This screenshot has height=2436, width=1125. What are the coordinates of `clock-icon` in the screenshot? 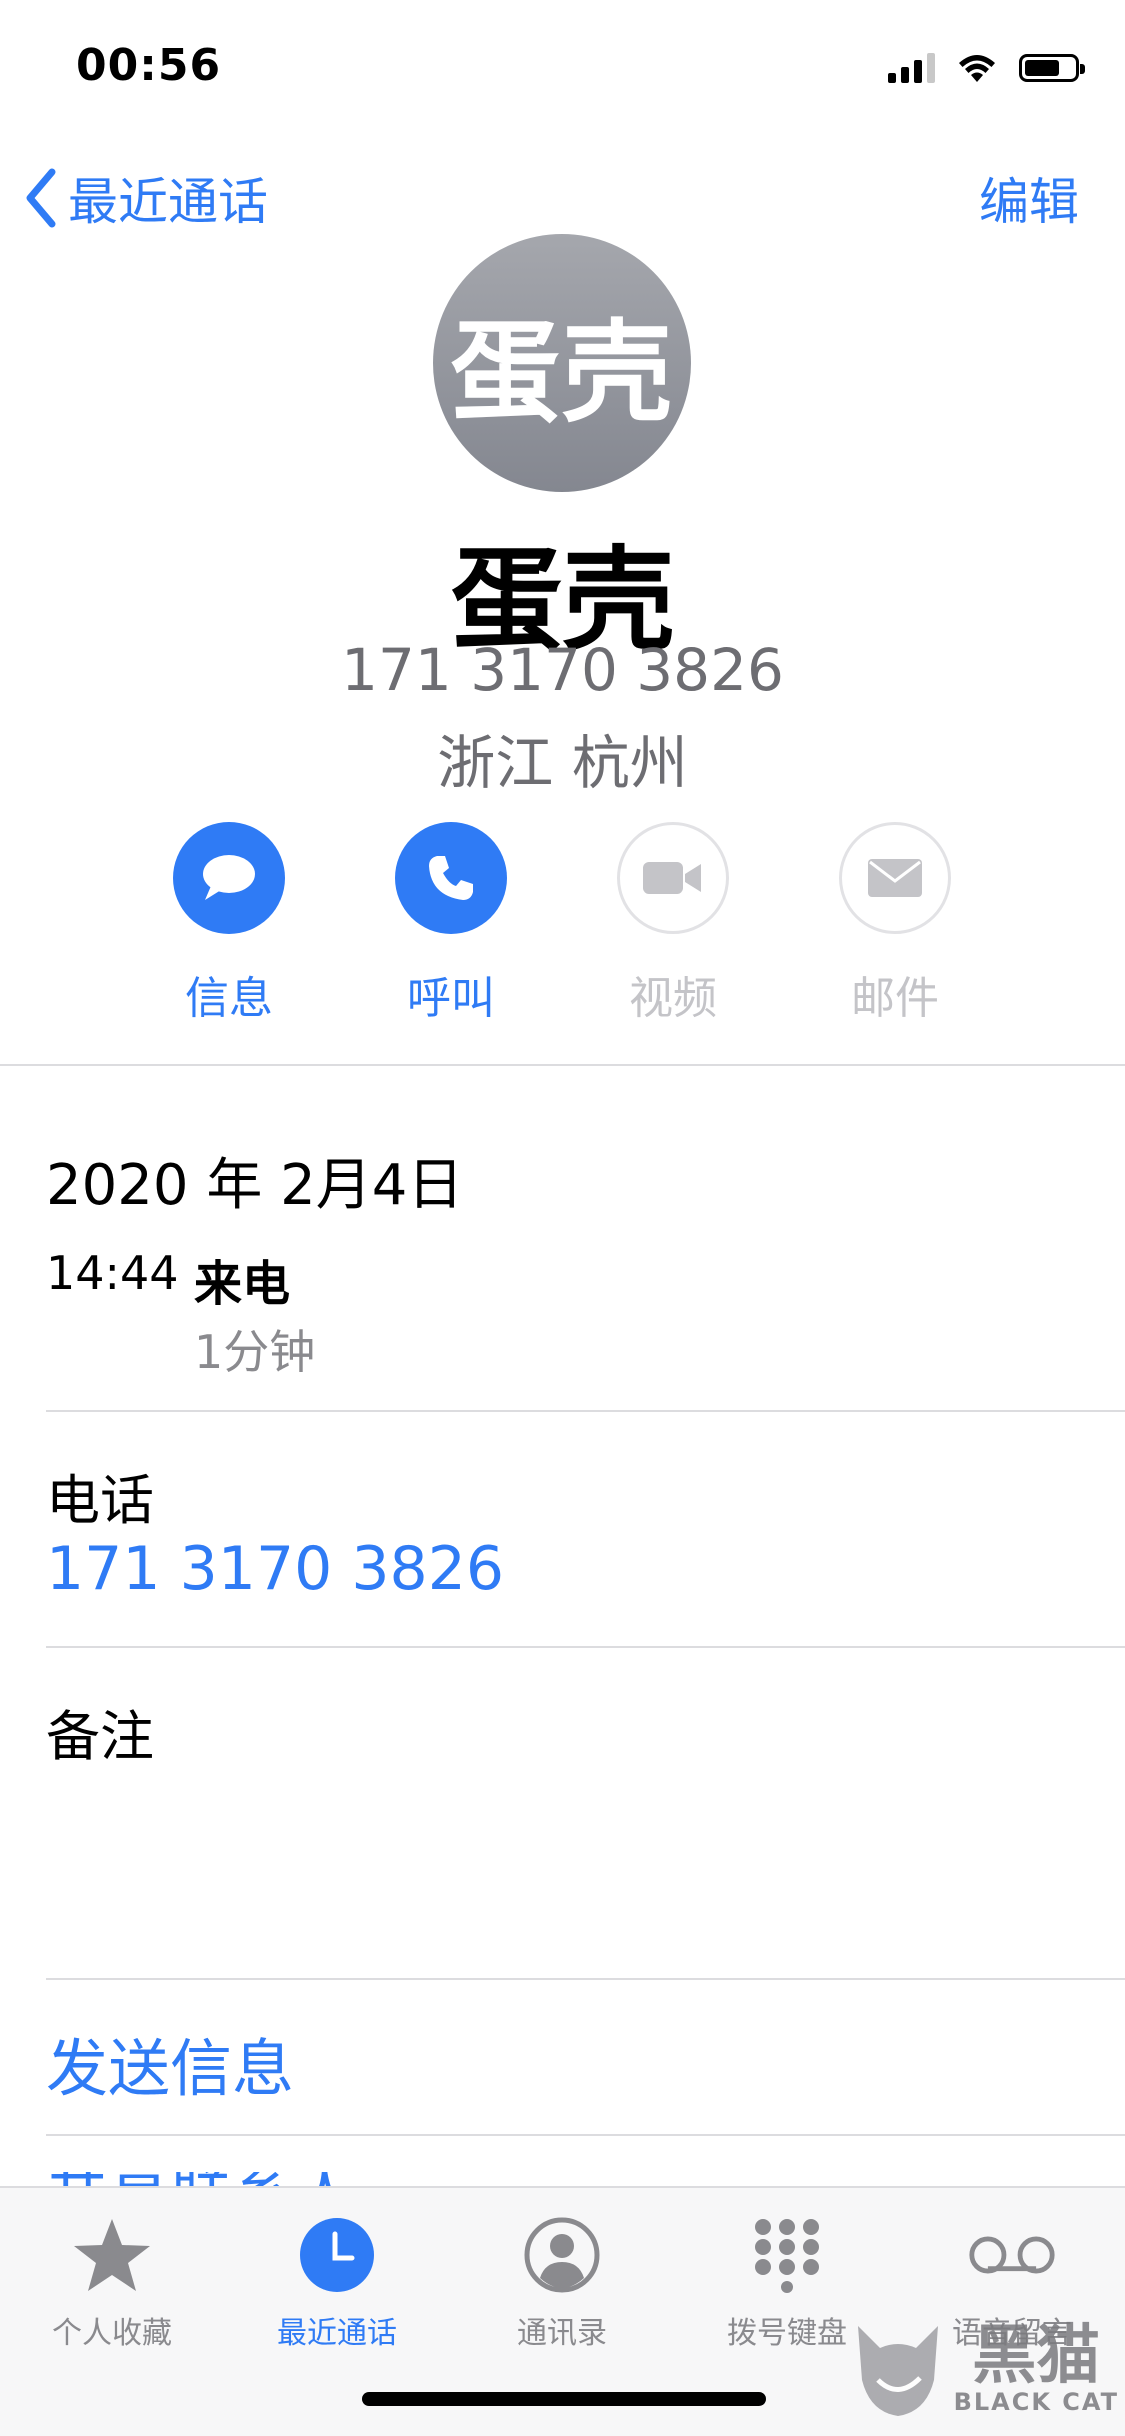 It's located at (337, 2255).